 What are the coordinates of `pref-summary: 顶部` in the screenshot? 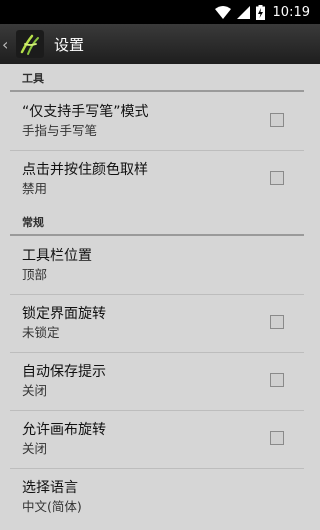 It's located at (35, 274).